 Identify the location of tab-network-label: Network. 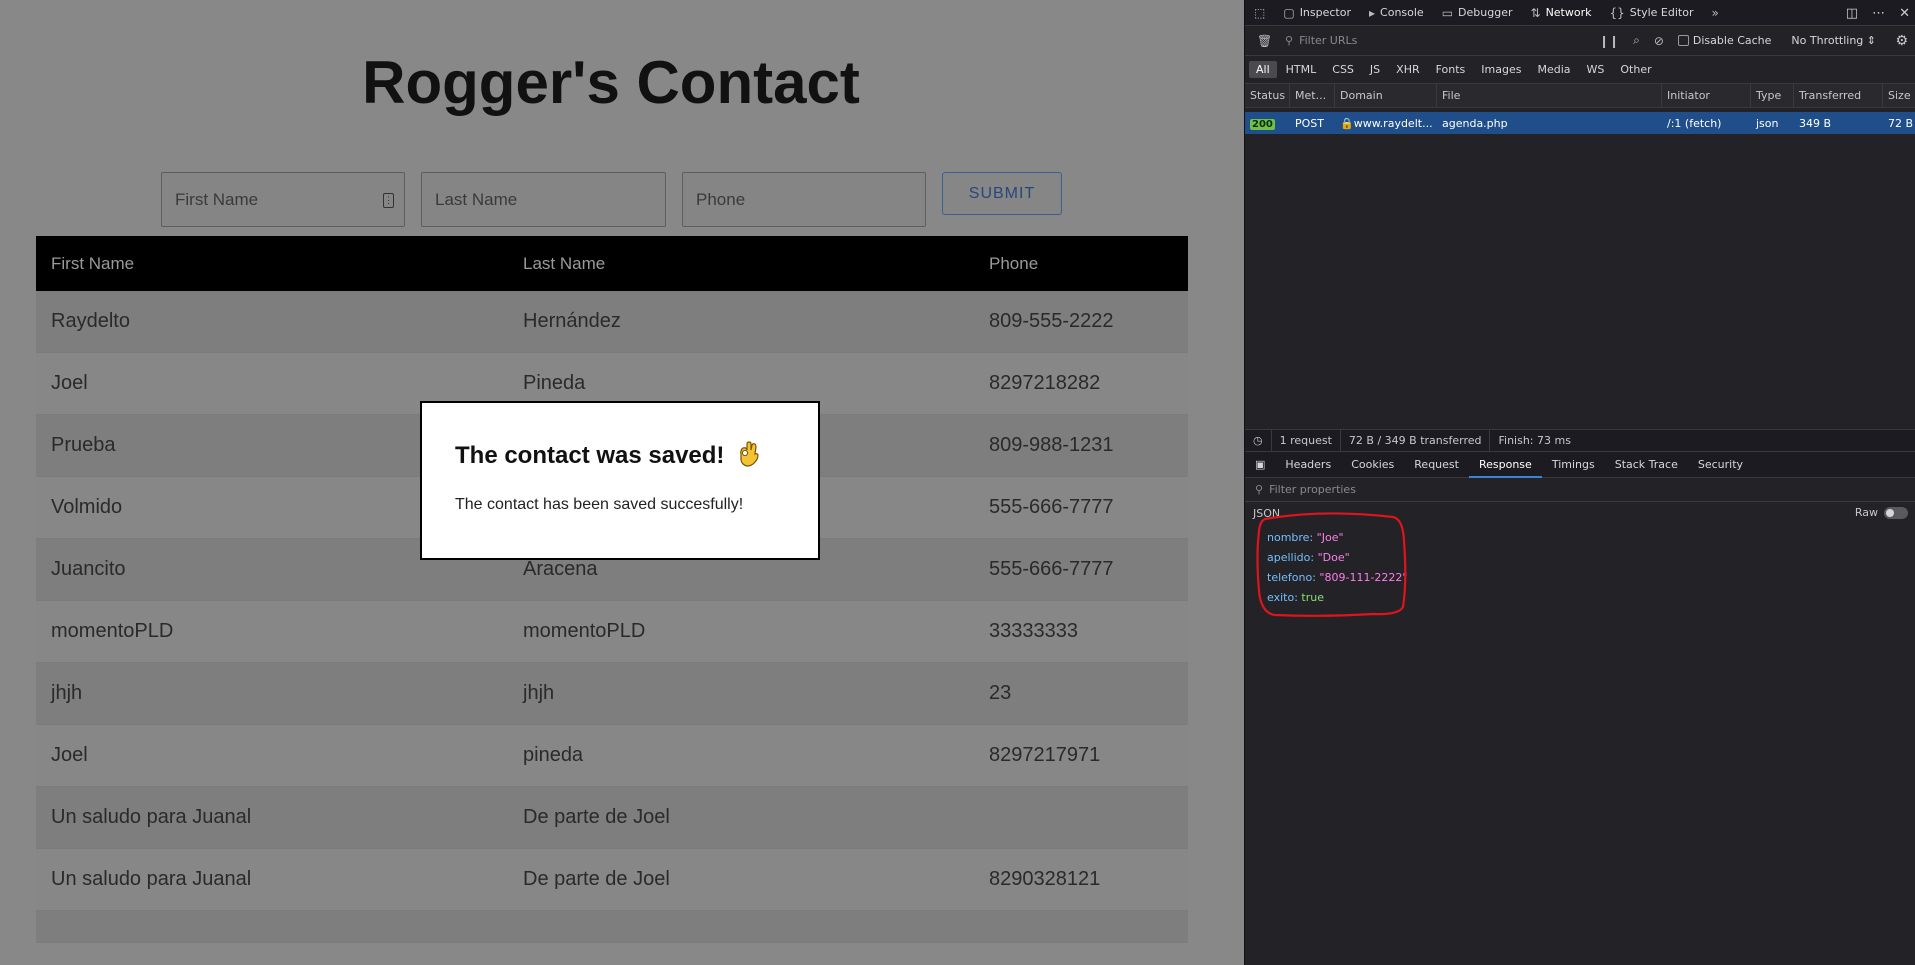
(1568, 12).